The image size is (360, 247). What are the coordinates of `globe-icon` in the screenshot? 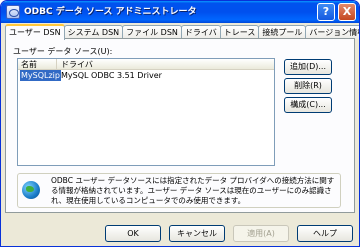 It's located at (31, 190).